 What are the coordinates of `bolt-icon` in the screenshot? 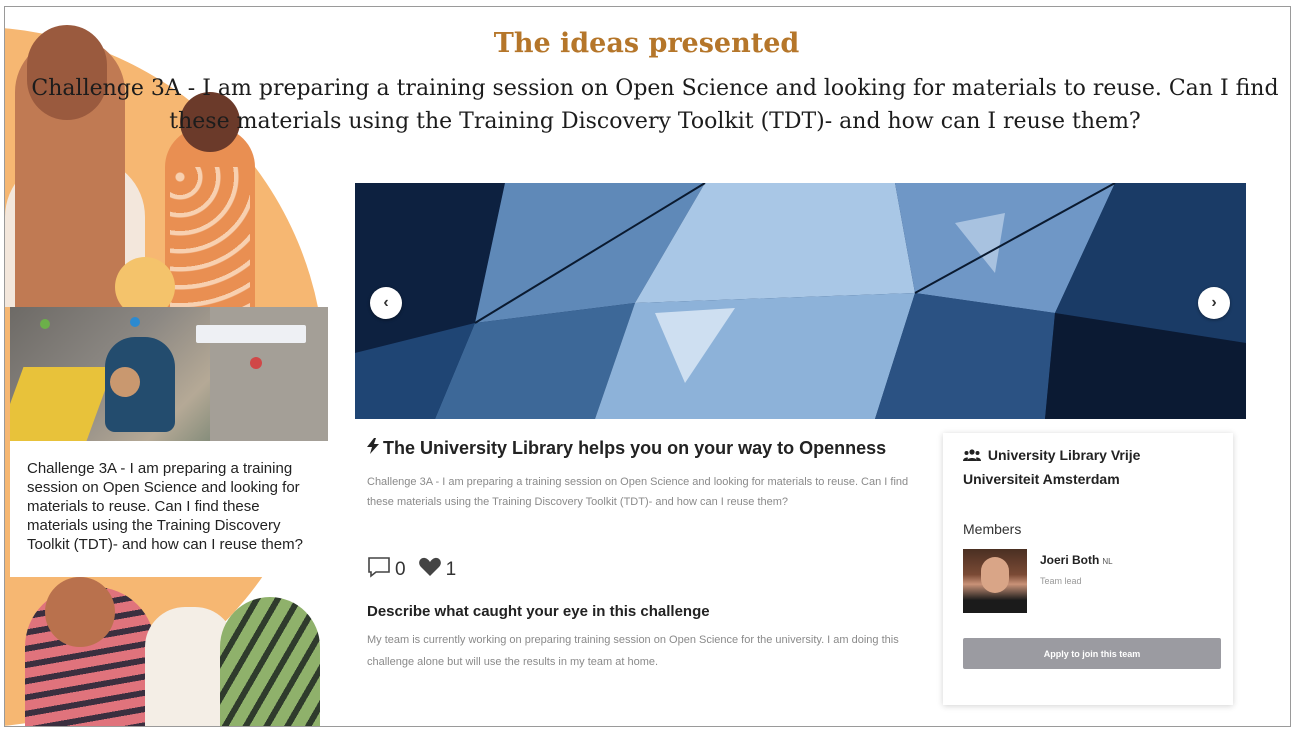 It's located at (373, 448).